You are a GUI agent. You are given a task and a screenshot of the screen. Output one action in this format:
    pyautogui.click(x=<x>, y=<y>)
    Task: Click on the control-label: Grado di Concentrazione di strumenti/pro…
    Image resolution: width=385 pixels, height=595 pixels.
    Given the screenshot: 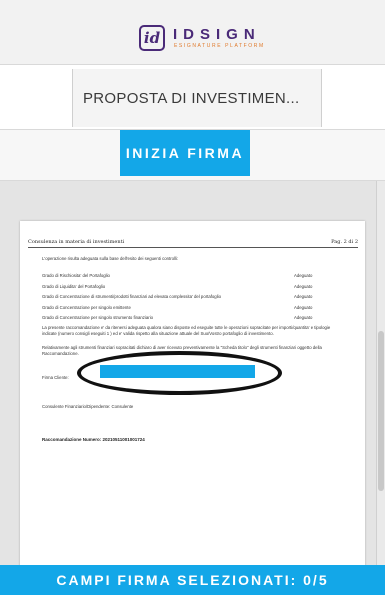 What is the action you would take?
    pyautogui.click(x=132, y=296)
    